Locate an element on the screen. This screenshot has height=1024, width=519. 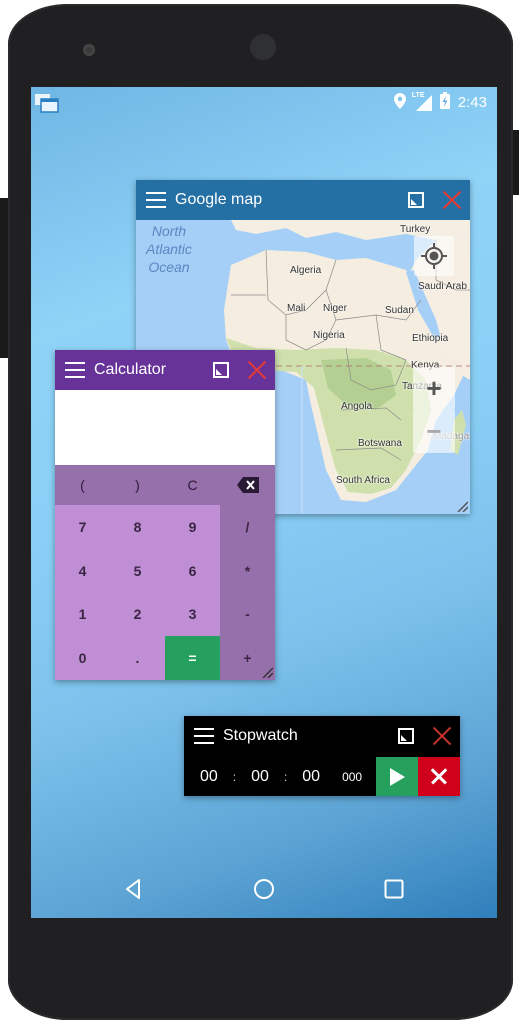
zoom-in-button: + is located at coordinates (434, 388).